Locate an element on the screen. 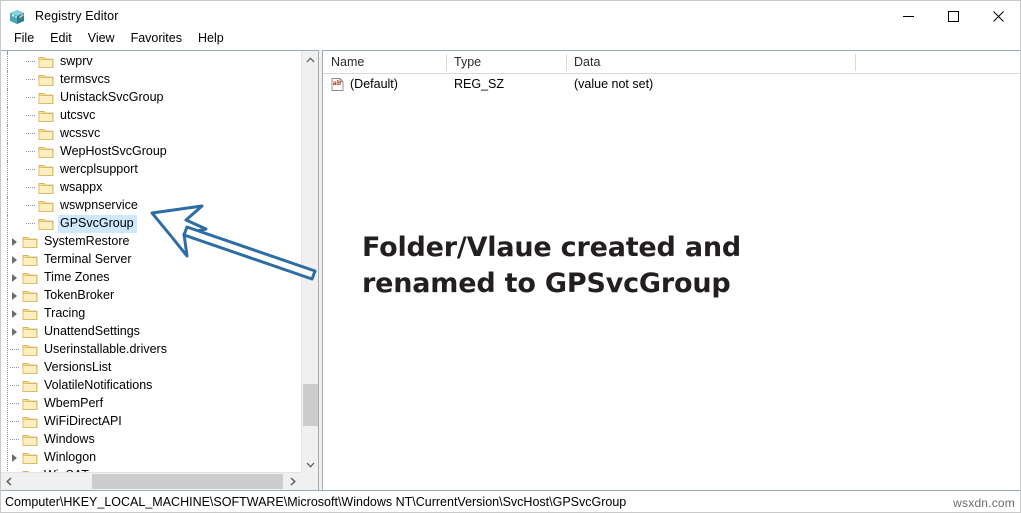 The height and width of the screenshot is (513, 1021). tree-scroll-left-button is located at coordinates (8, 481).